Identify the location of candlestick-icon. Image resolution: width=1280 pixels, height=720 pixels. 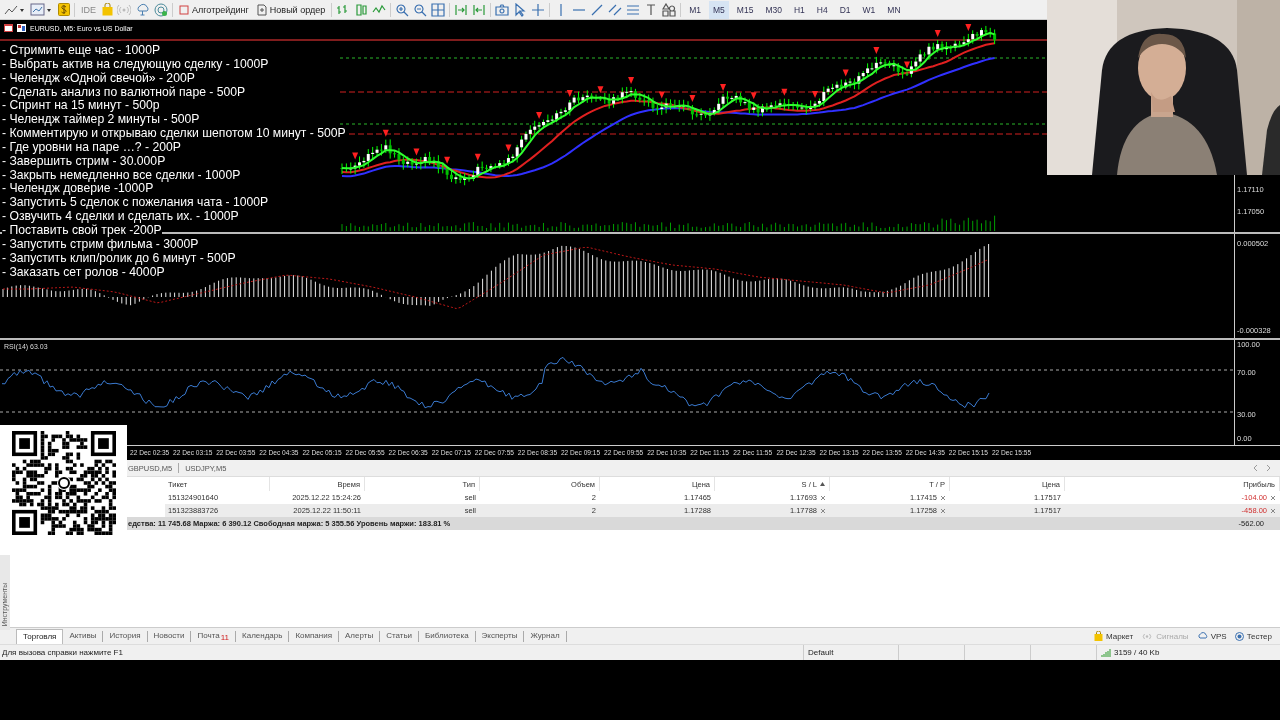
(361, 9).